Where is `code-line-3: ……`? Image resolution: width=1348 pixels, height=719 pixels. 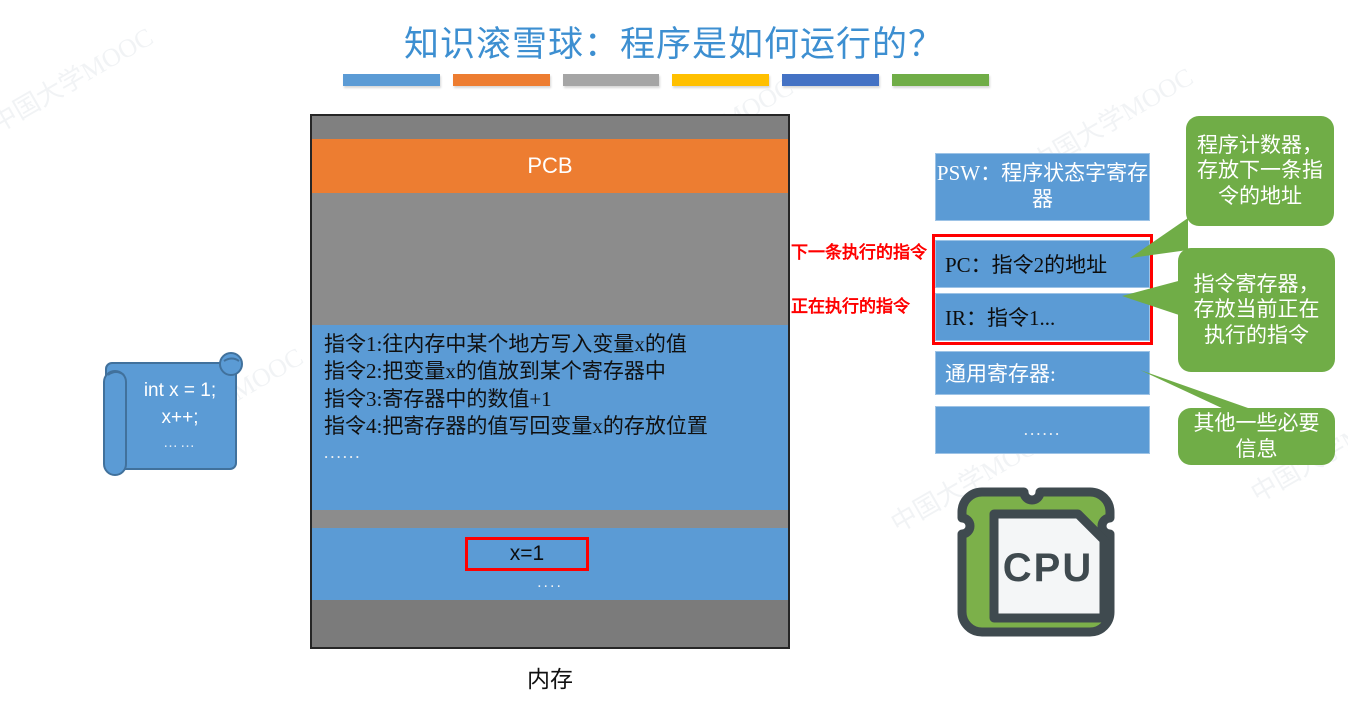
code-line-3: …… is located at coordinates (180, 442).